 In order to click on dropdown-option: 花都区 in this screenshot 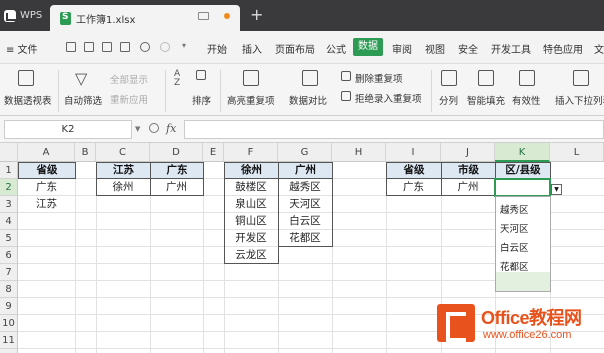, I will do `click(514, 266)`.